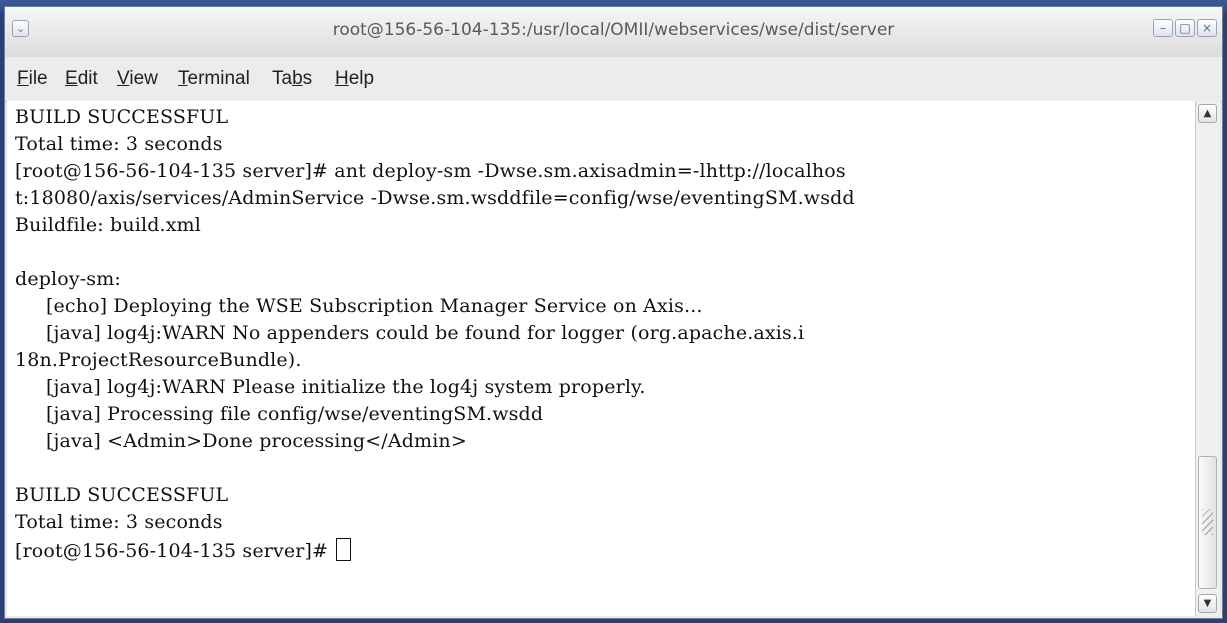 The height and width of the screenshot is (623, 1227). I want to click on close-icon: ×, so click(1207, 28).